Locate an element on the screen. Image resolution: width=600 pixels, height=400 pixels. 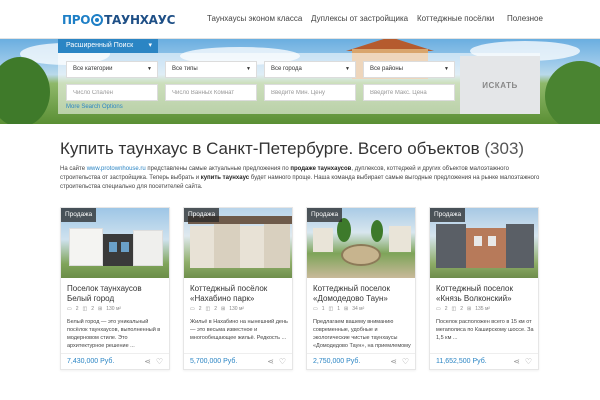
intro-text: На сайте is located at coordinates (73, 169).